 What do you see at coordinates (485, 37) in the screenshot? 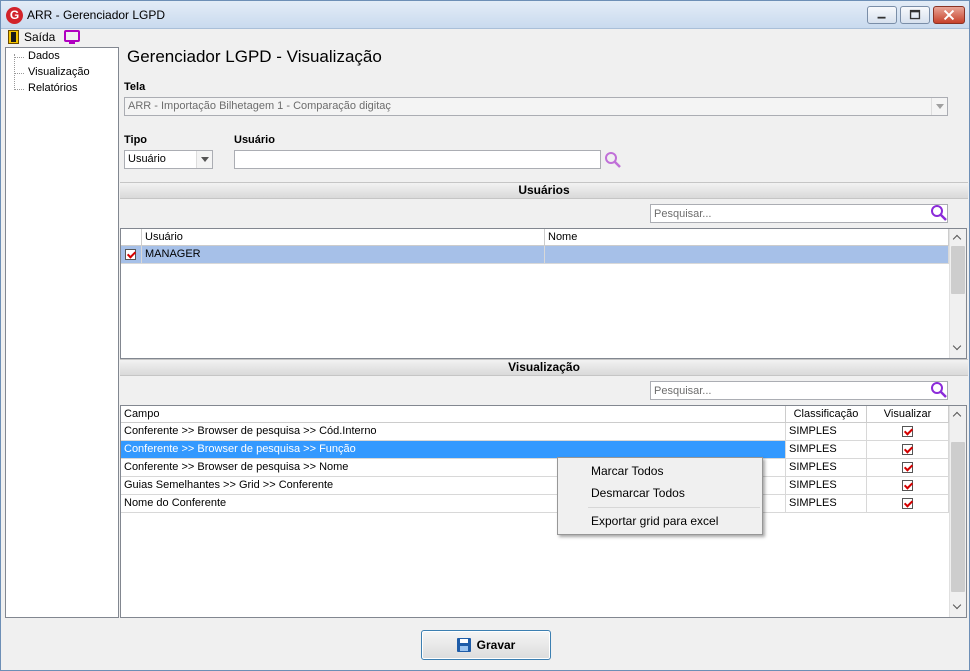
I see `menu-bar: Saída` at bounding box center [485, 37].